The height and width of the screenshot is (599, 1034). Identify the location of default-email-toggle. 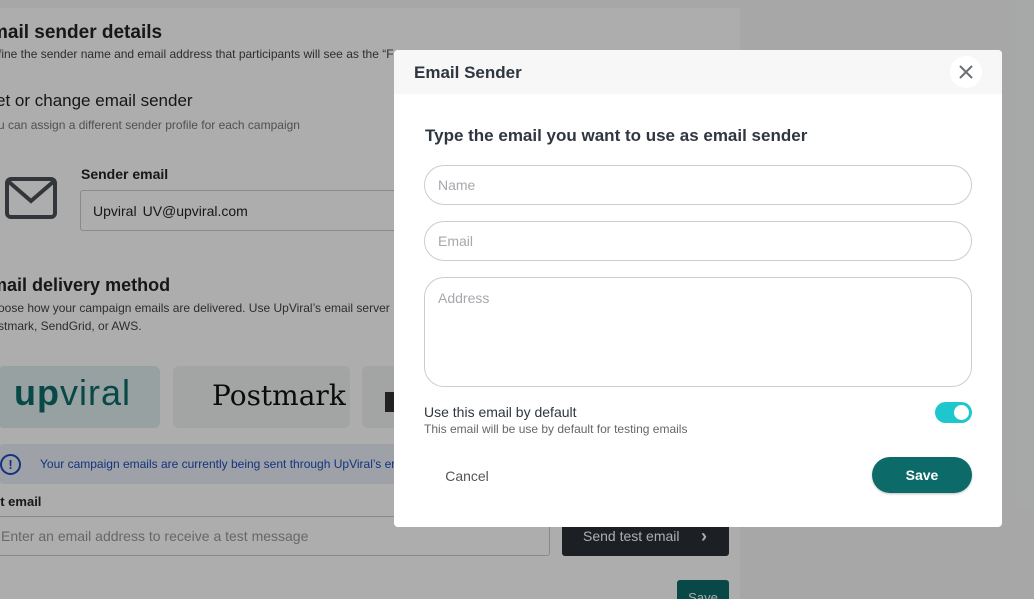
(953, 412).